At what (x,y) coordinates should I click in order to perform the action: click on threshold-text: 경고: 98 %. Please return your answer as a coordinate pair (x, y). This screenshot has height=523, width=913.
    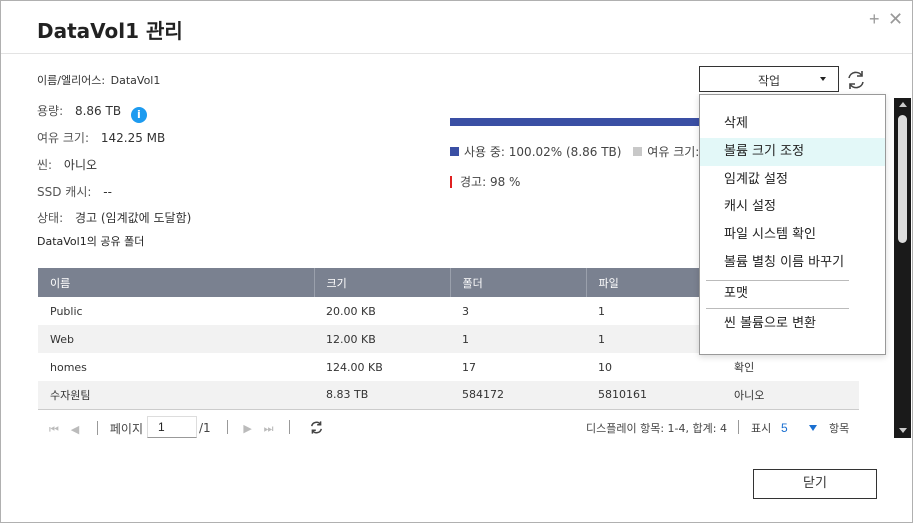
    Looking at the image, I should click on (490, 182).